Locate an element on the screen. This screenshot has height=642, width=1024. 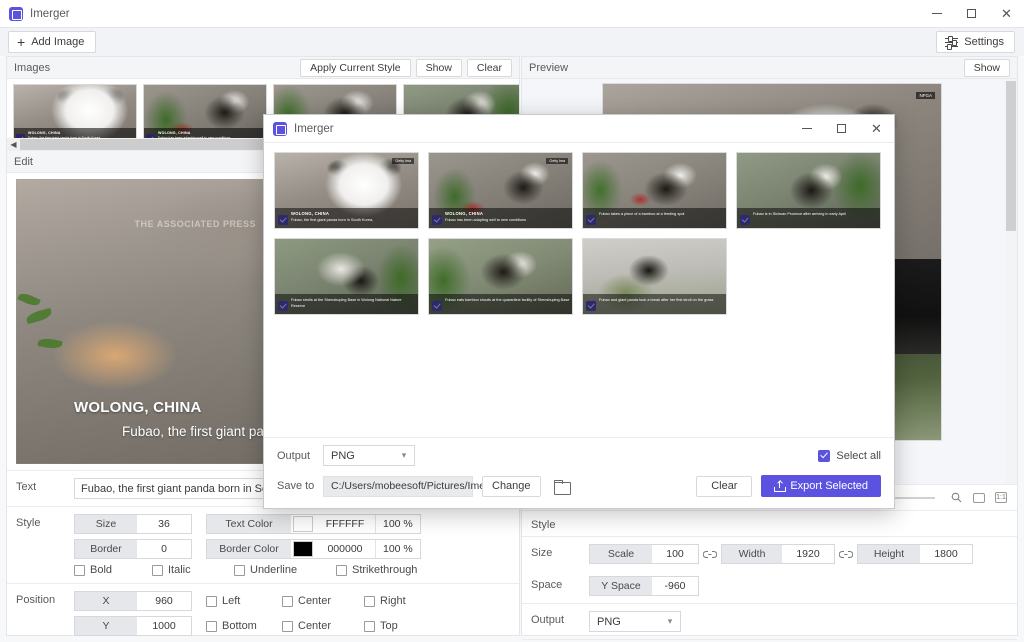
position-x-value: 960 is located at coordinates (164, 601).